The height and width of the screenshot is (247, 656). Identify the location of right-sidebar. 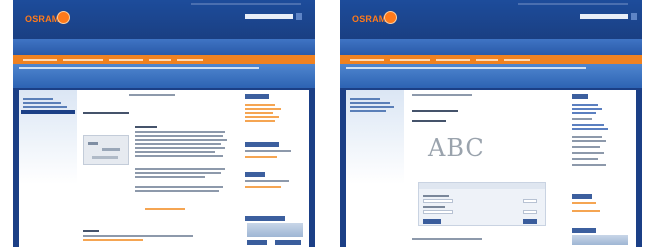
(276, 168).